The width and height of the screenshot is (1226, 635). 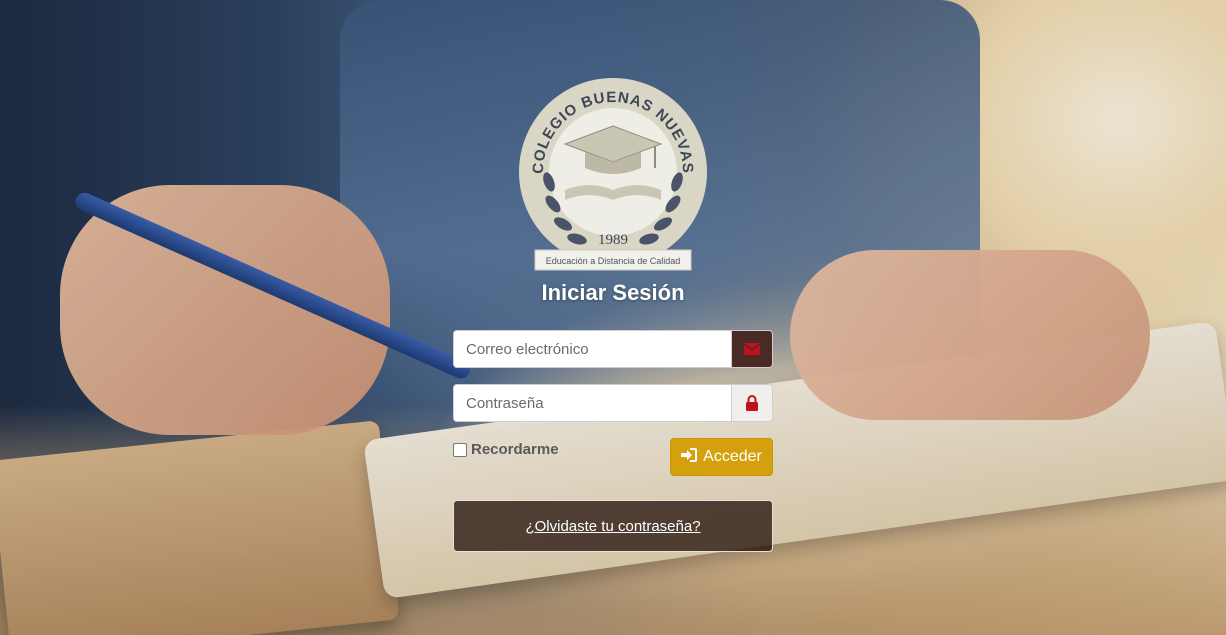 What do you see at coordinates (613, 292) in the screenshot?
I see `login-title: Iniciar Sesión` at bounding box center [613, 292].